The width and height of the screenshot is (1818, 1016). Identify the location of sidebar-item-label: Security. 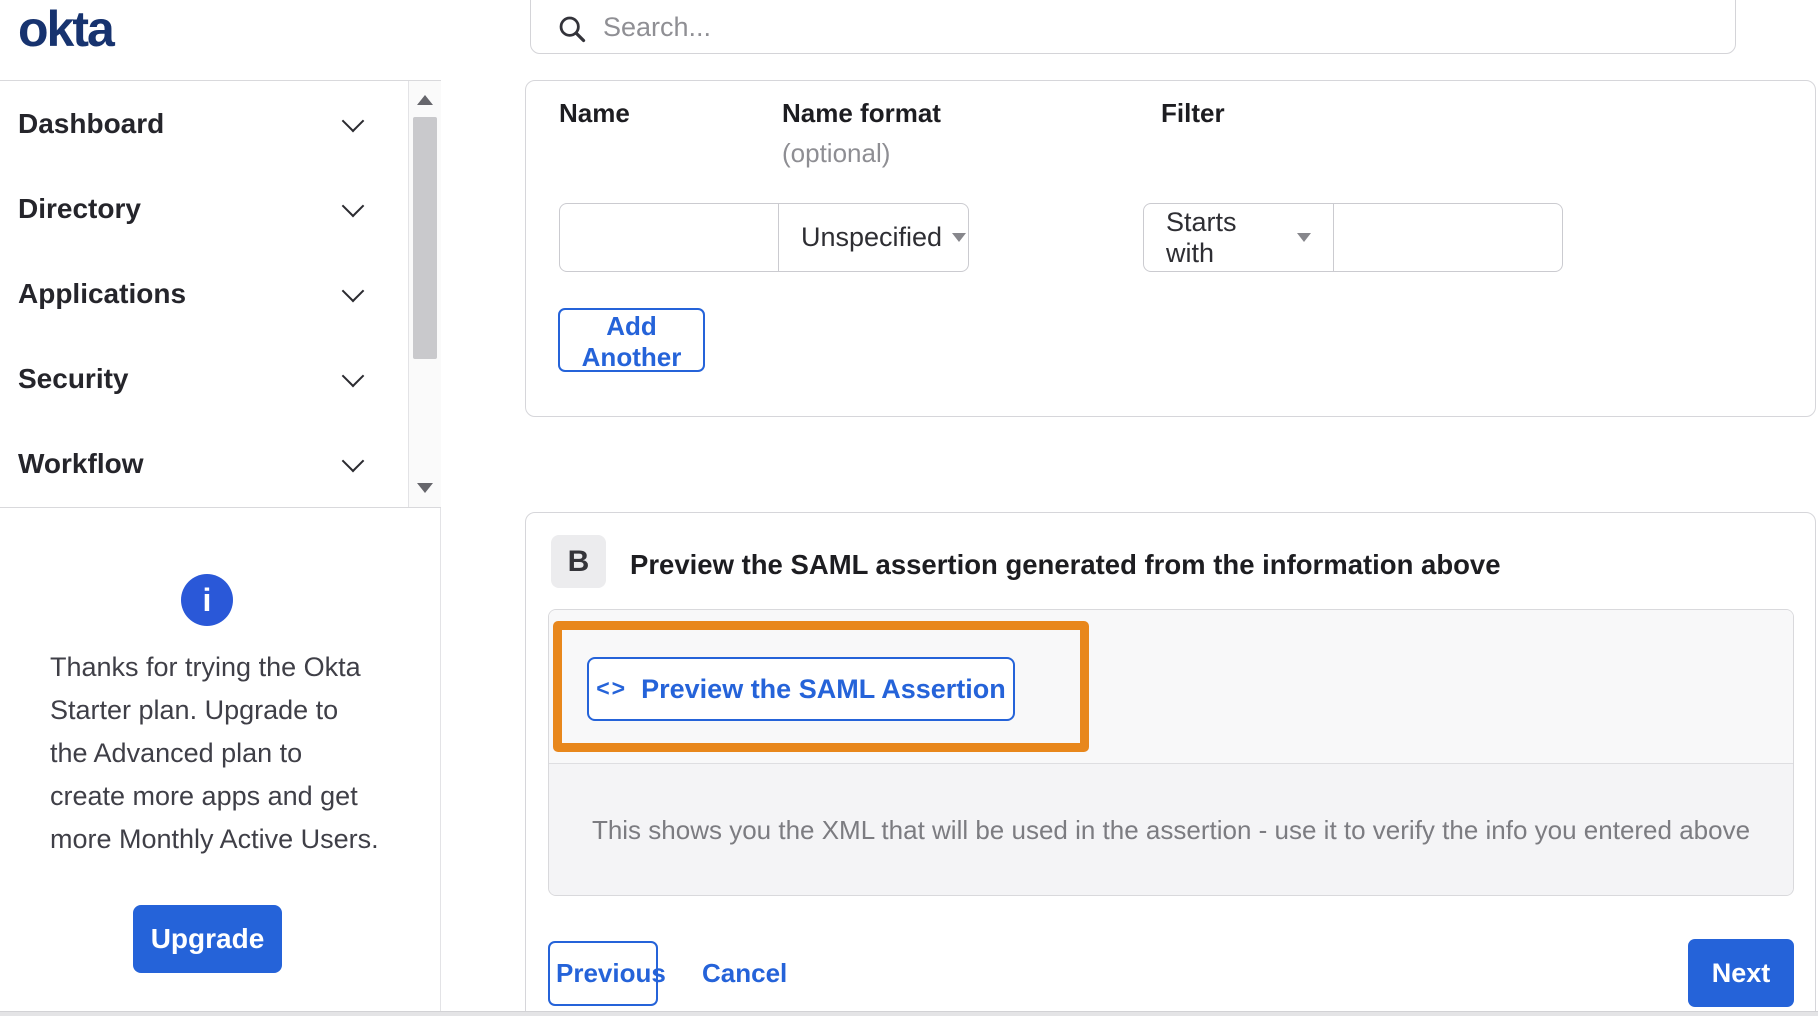
(73, 378).